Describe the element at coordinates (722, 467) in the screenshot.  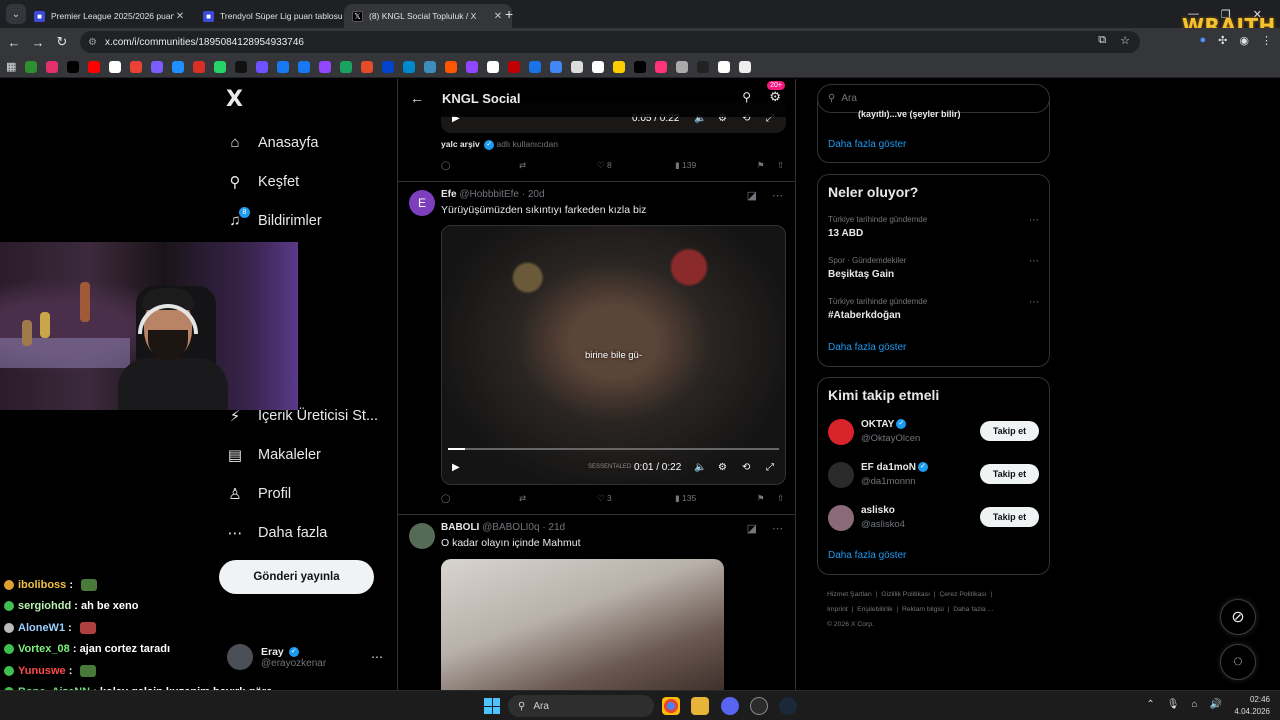
I see `video-settings-icon: ⚙` at that location.